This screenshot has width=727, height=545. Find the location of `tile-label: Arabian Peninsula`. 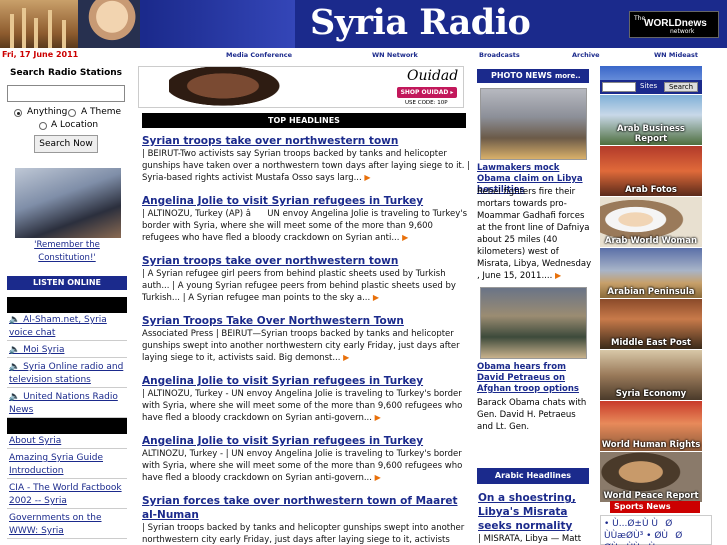

tile-label: Arabian Peninsula is located at coordinates (651, 292).